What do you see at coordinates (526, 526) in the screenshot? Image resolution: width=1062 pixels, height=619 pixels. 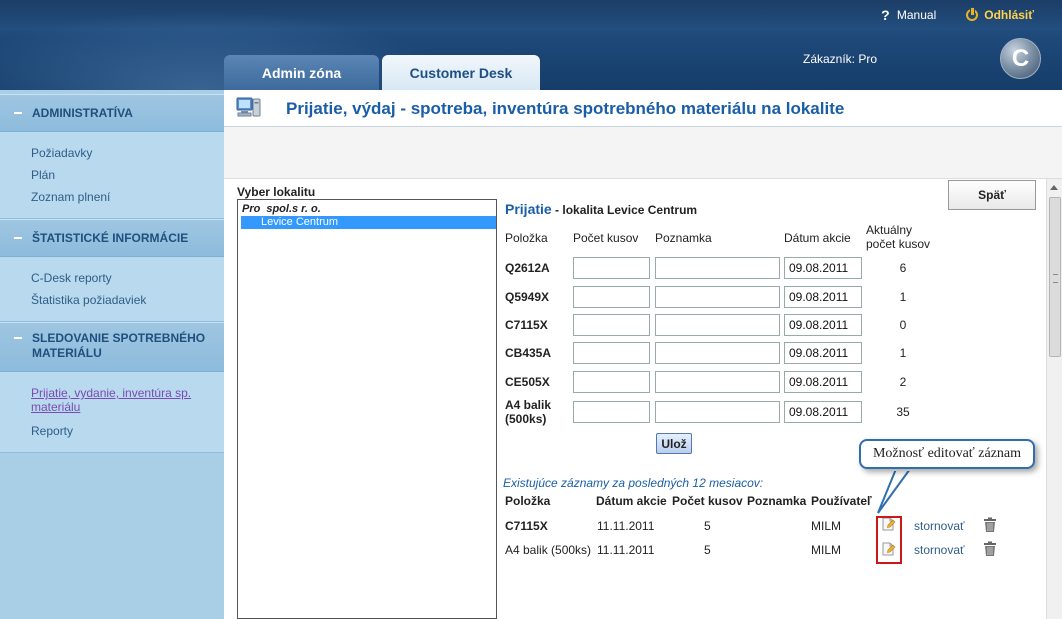 I see `existing-row-item: C7115X` at bounding box center [526, 526].